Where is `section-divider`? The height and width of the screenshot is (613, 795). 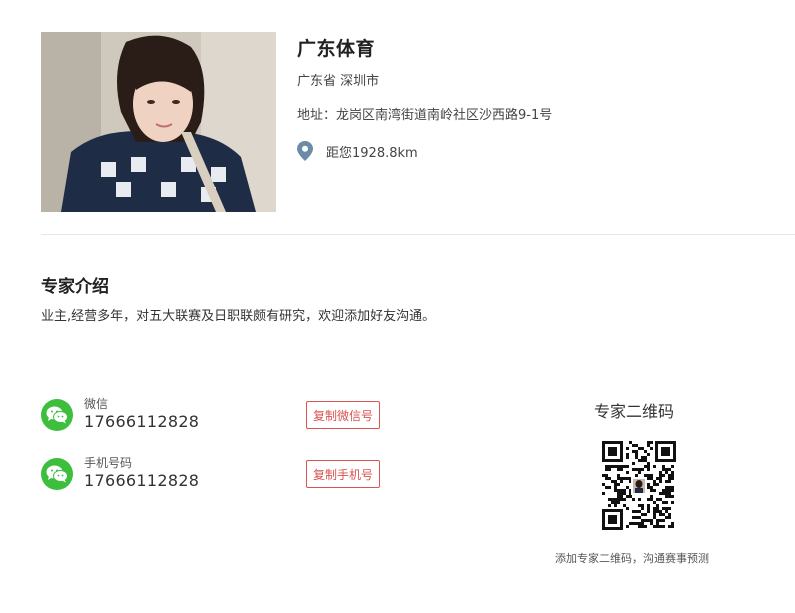 section-divider is located at coordinates (418, 234).